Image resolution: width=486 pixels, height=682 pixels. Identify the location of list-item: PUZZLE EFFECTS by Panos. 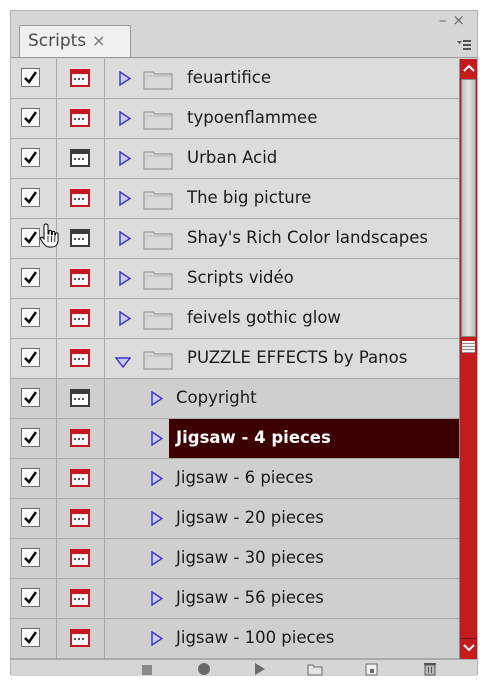
(235, 359).